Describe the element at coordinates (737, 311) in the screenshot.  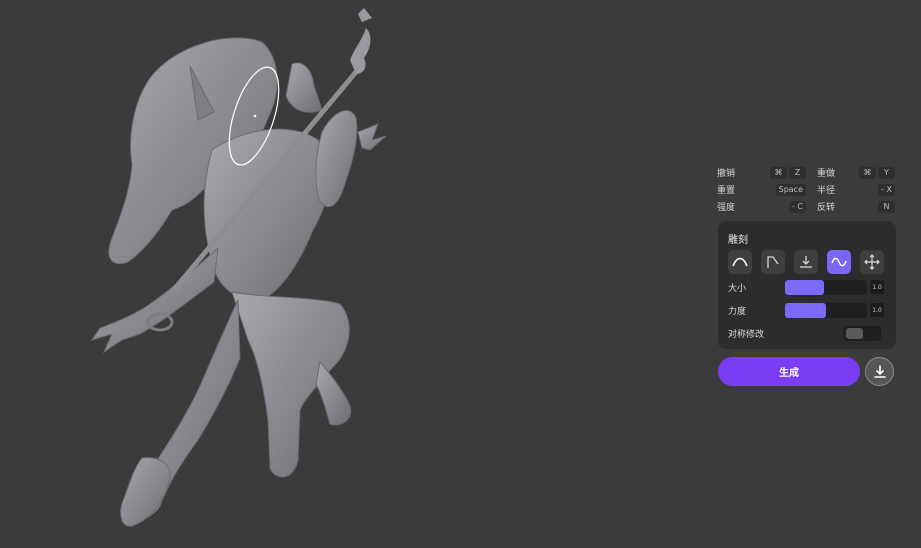
I see `strength-label: 力度` at that location.